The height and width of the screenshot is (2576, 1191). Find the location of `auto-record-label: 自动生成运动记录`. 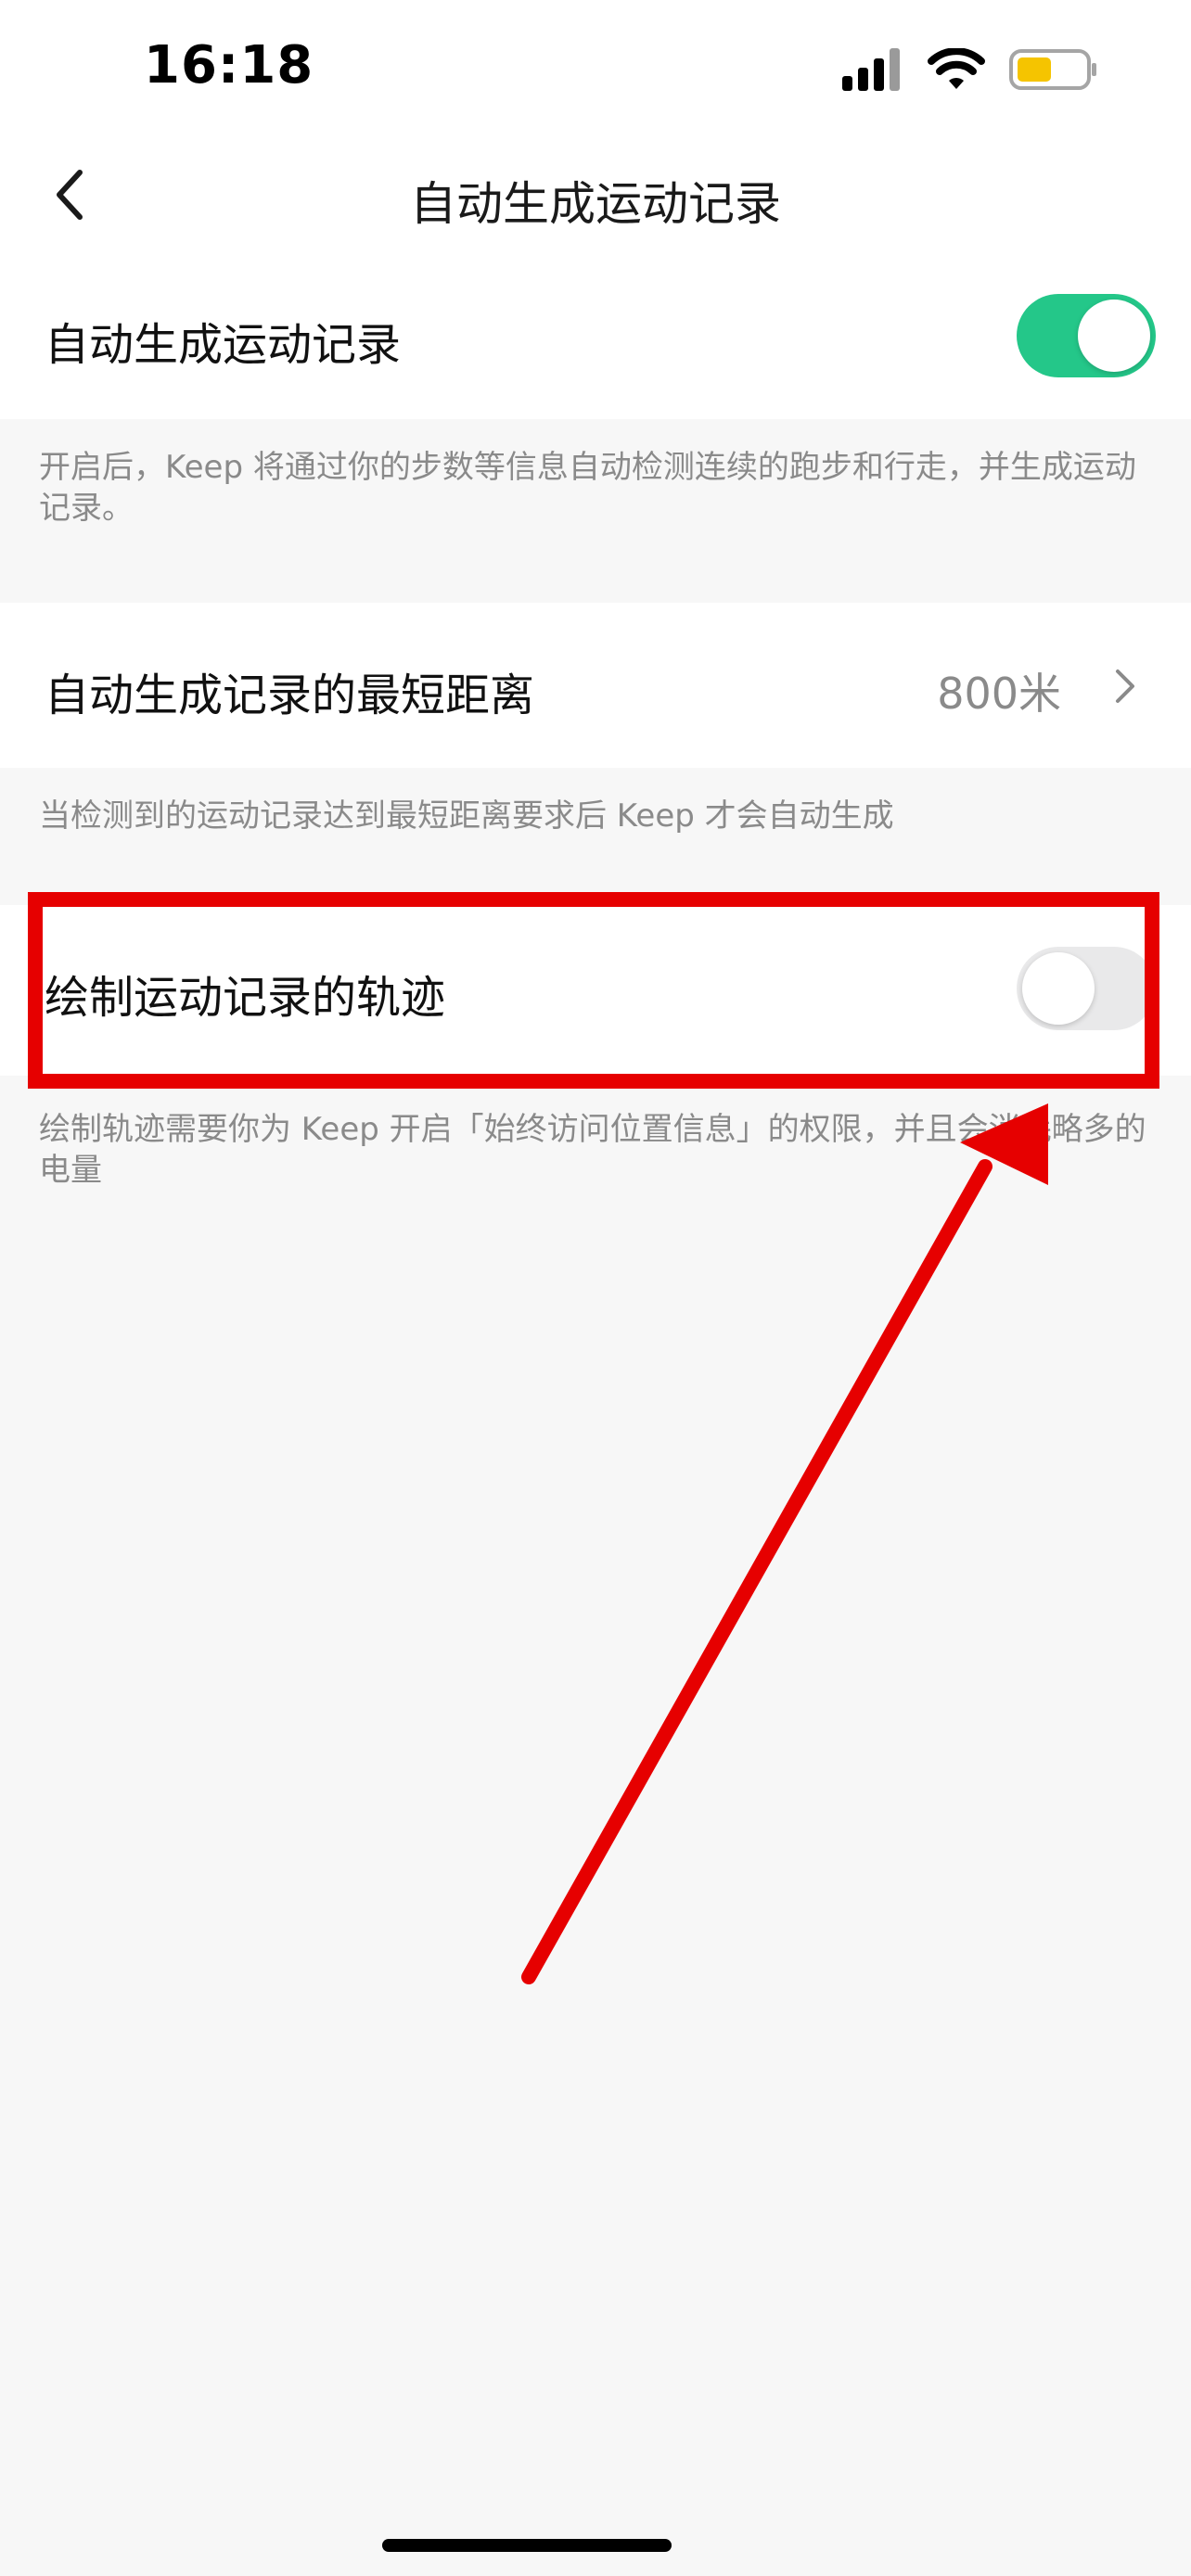

auto-record-label: 自动生成运动记录 is located at coordinates (223, 345).